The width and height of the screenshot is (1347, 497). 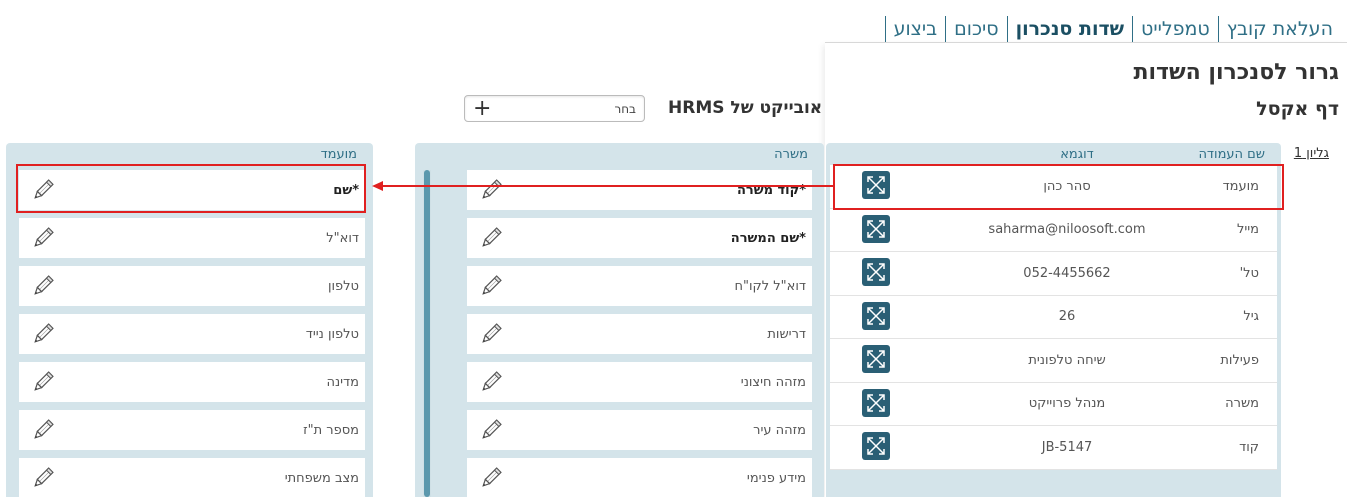 What do you see at coordinates (192, 430) in the screenshot?
I see `field-item: מספר ת"ז` at bounding box center [192, 430].